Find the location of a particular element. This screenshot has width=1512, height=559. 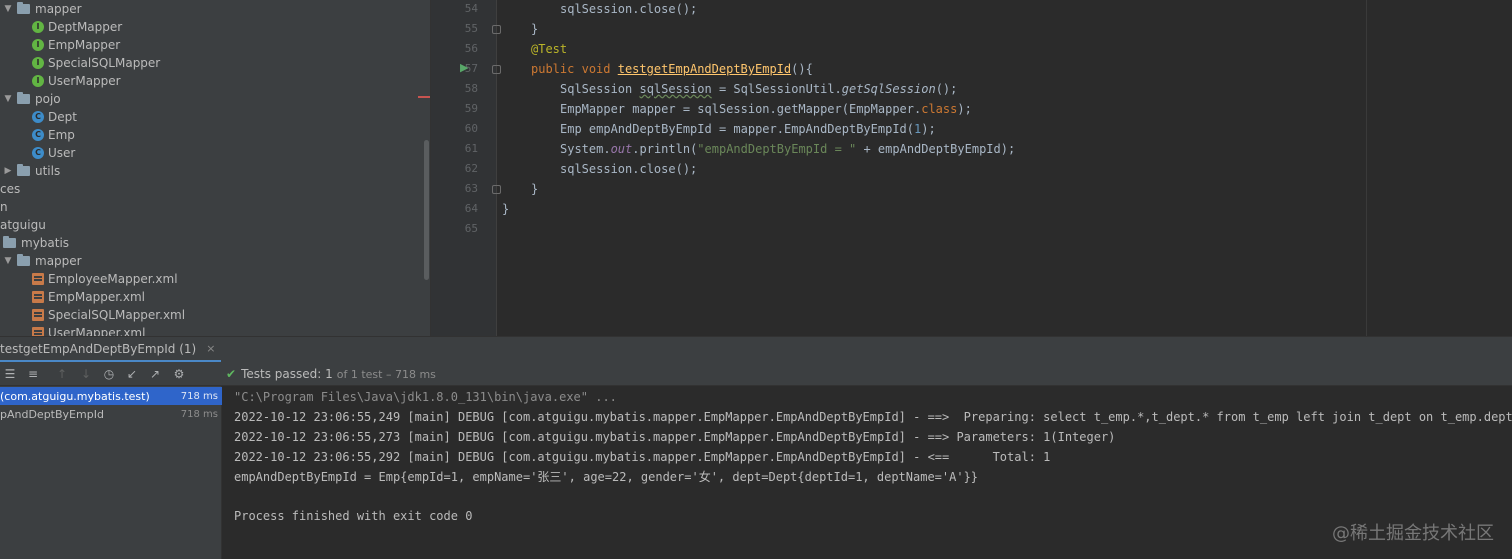

code-token: (); is located at coordinates (946, 89).